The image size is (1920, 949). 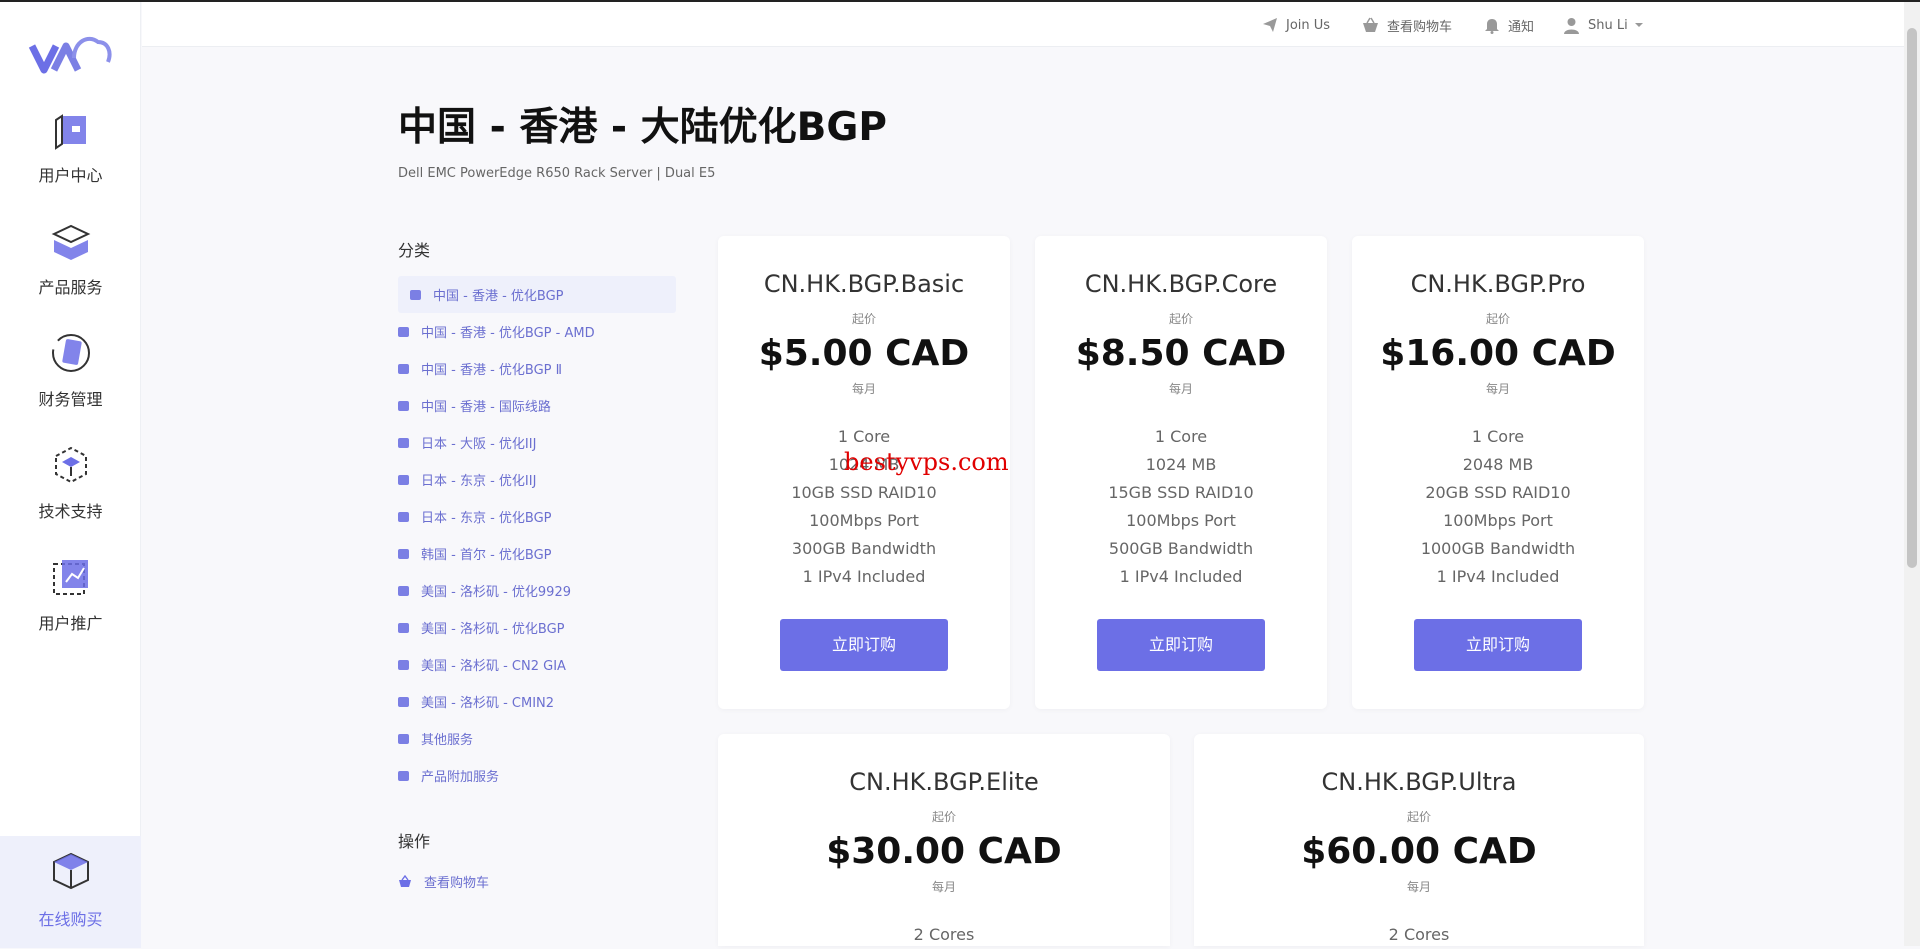 What do you see at coordinates (70, 287) in the screenshot?
I see `rail-item-label: 产品服务` at bounding box center [70, 287].